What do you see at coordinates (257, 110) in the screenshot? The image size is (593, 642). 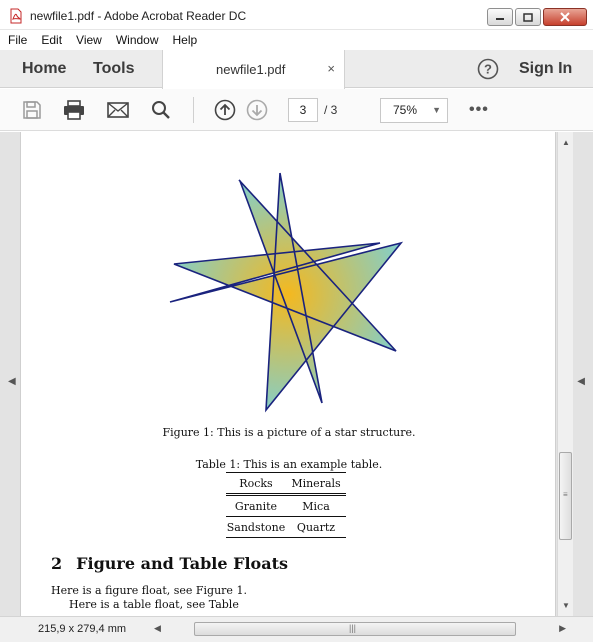 I see `page-down-icon` at bounding box center [257, 110].